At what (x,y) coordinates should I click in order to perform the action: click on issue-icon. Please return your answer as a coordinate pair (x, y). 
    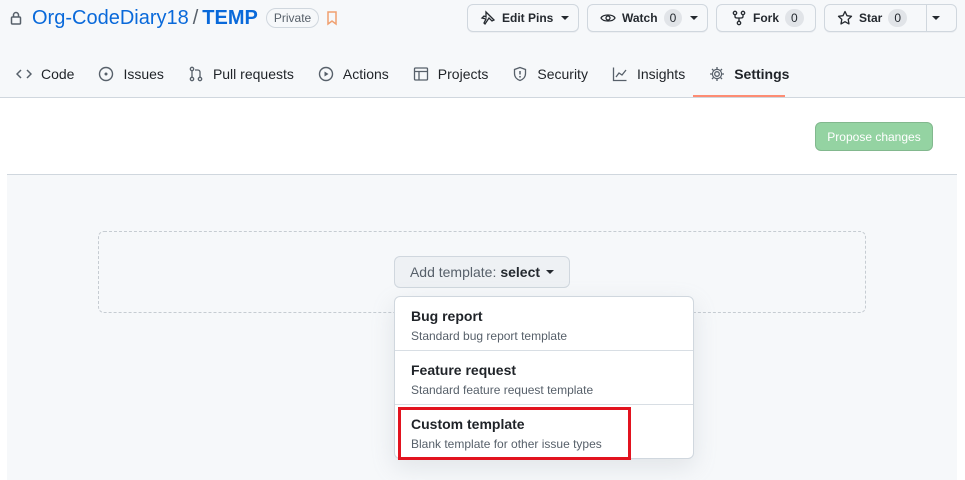
    Looking at the image, I should click on (106, 74).